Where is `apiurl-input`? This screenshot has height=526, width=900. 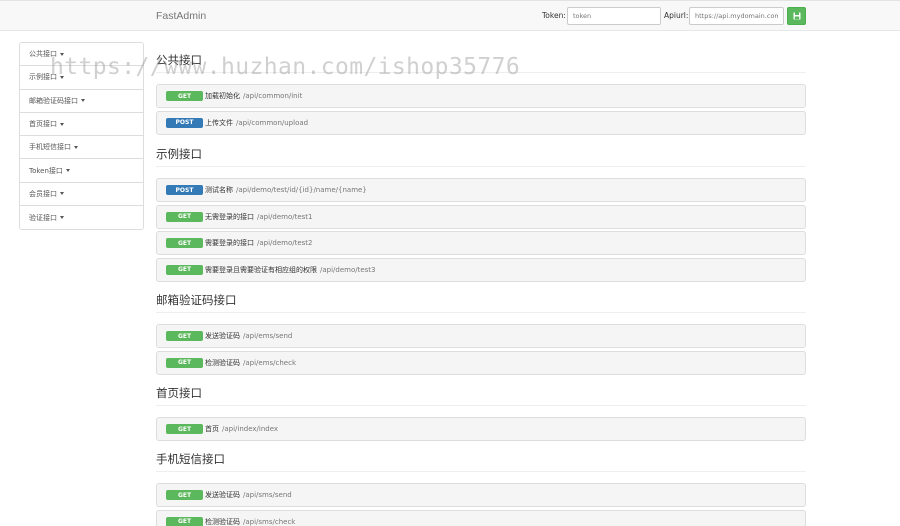 apiurl-input is located at coordinates (736, 16).